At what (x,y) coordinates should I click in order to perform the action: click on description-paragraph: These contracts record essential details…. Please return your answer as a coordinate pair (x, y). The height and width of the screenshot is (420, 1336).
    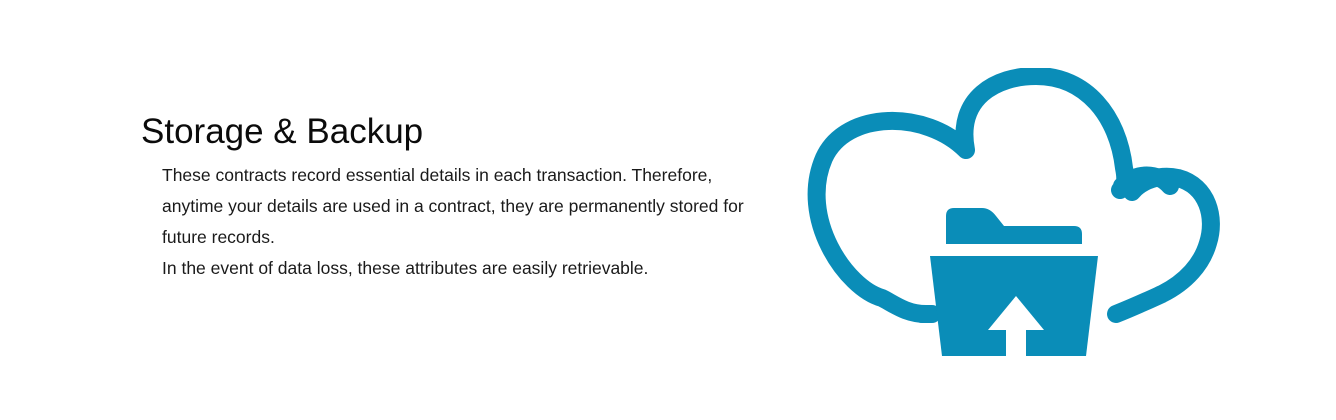
    Looking at the image, I should click on (453, 206).